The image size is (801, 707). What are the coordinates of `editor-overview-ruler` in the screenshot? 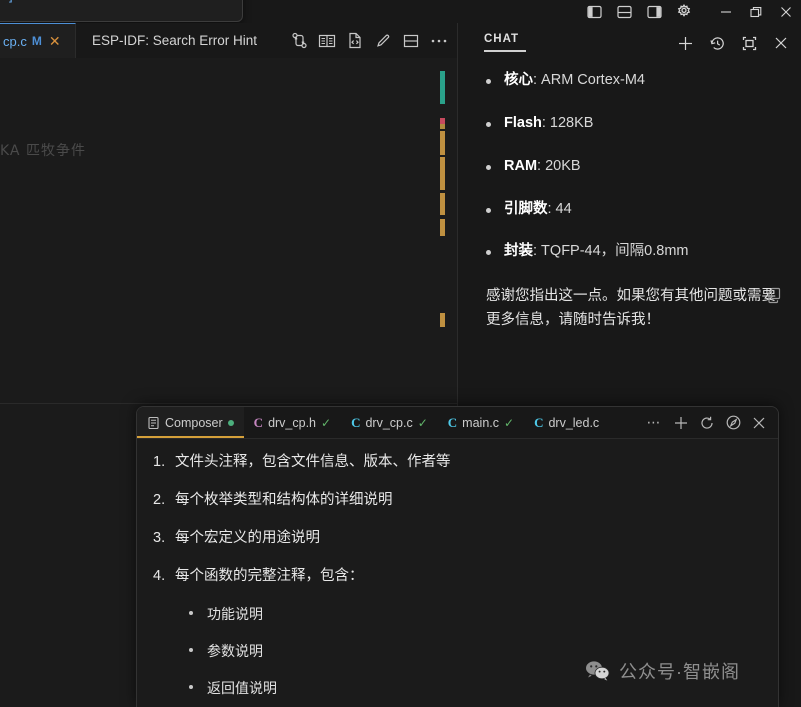 It's located at (442, 230).